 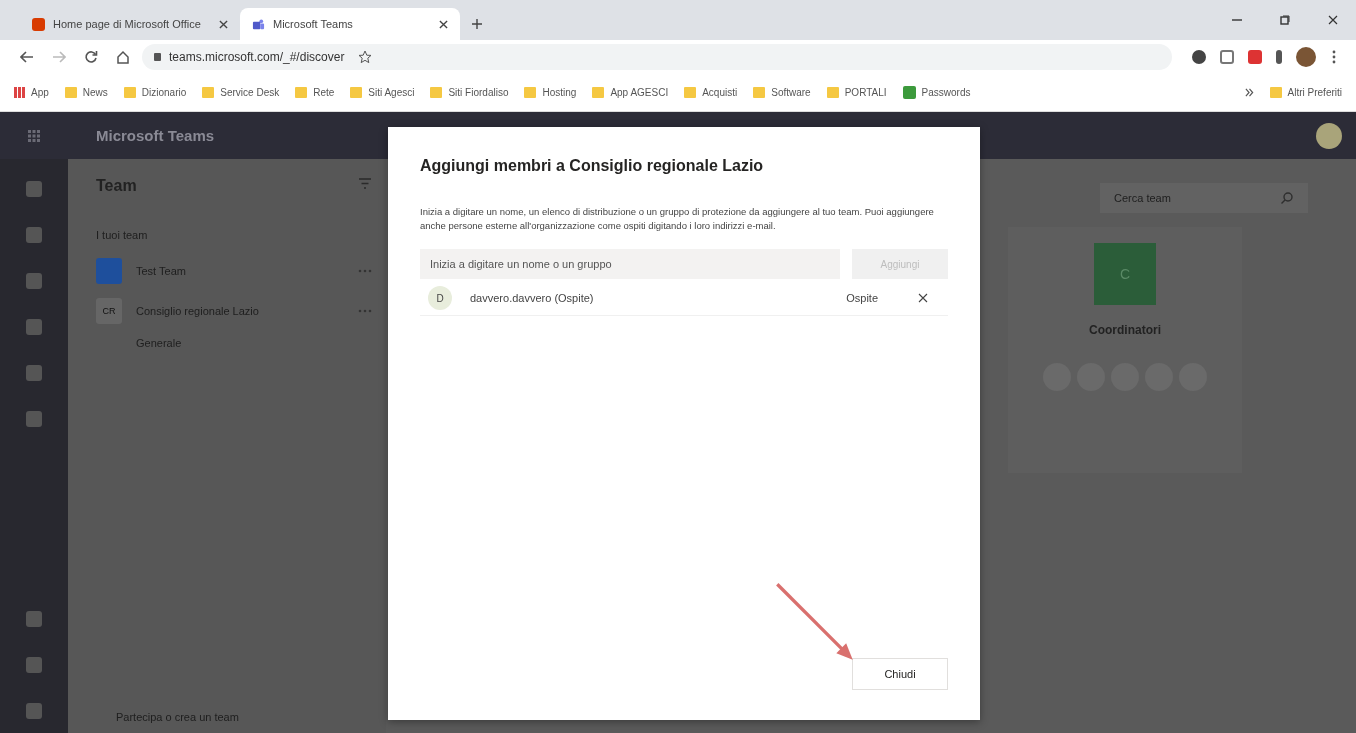 What do you see at coordinates (1334, 57) in the screenshot?
I see `menu-icon` at bounding box center [1334, 57].